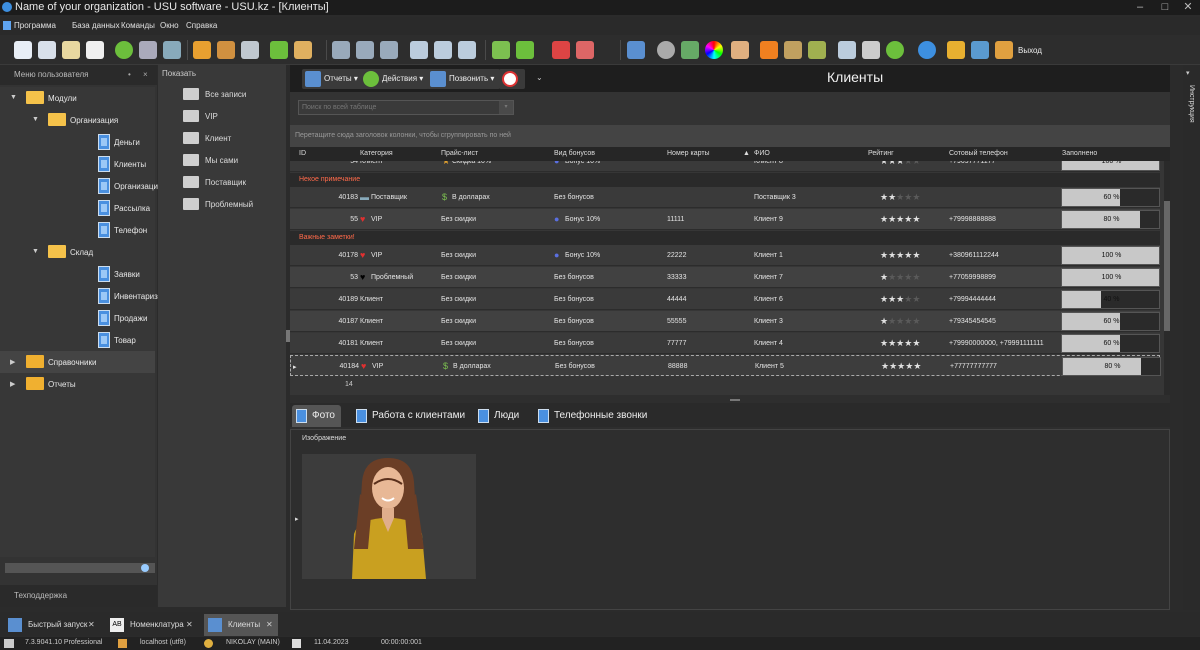 The height and width of the screenshot is (650, 1200). Describe the element at coordinates (201, 25) in the screenshot. I see `menu-help: Справка` at that location.